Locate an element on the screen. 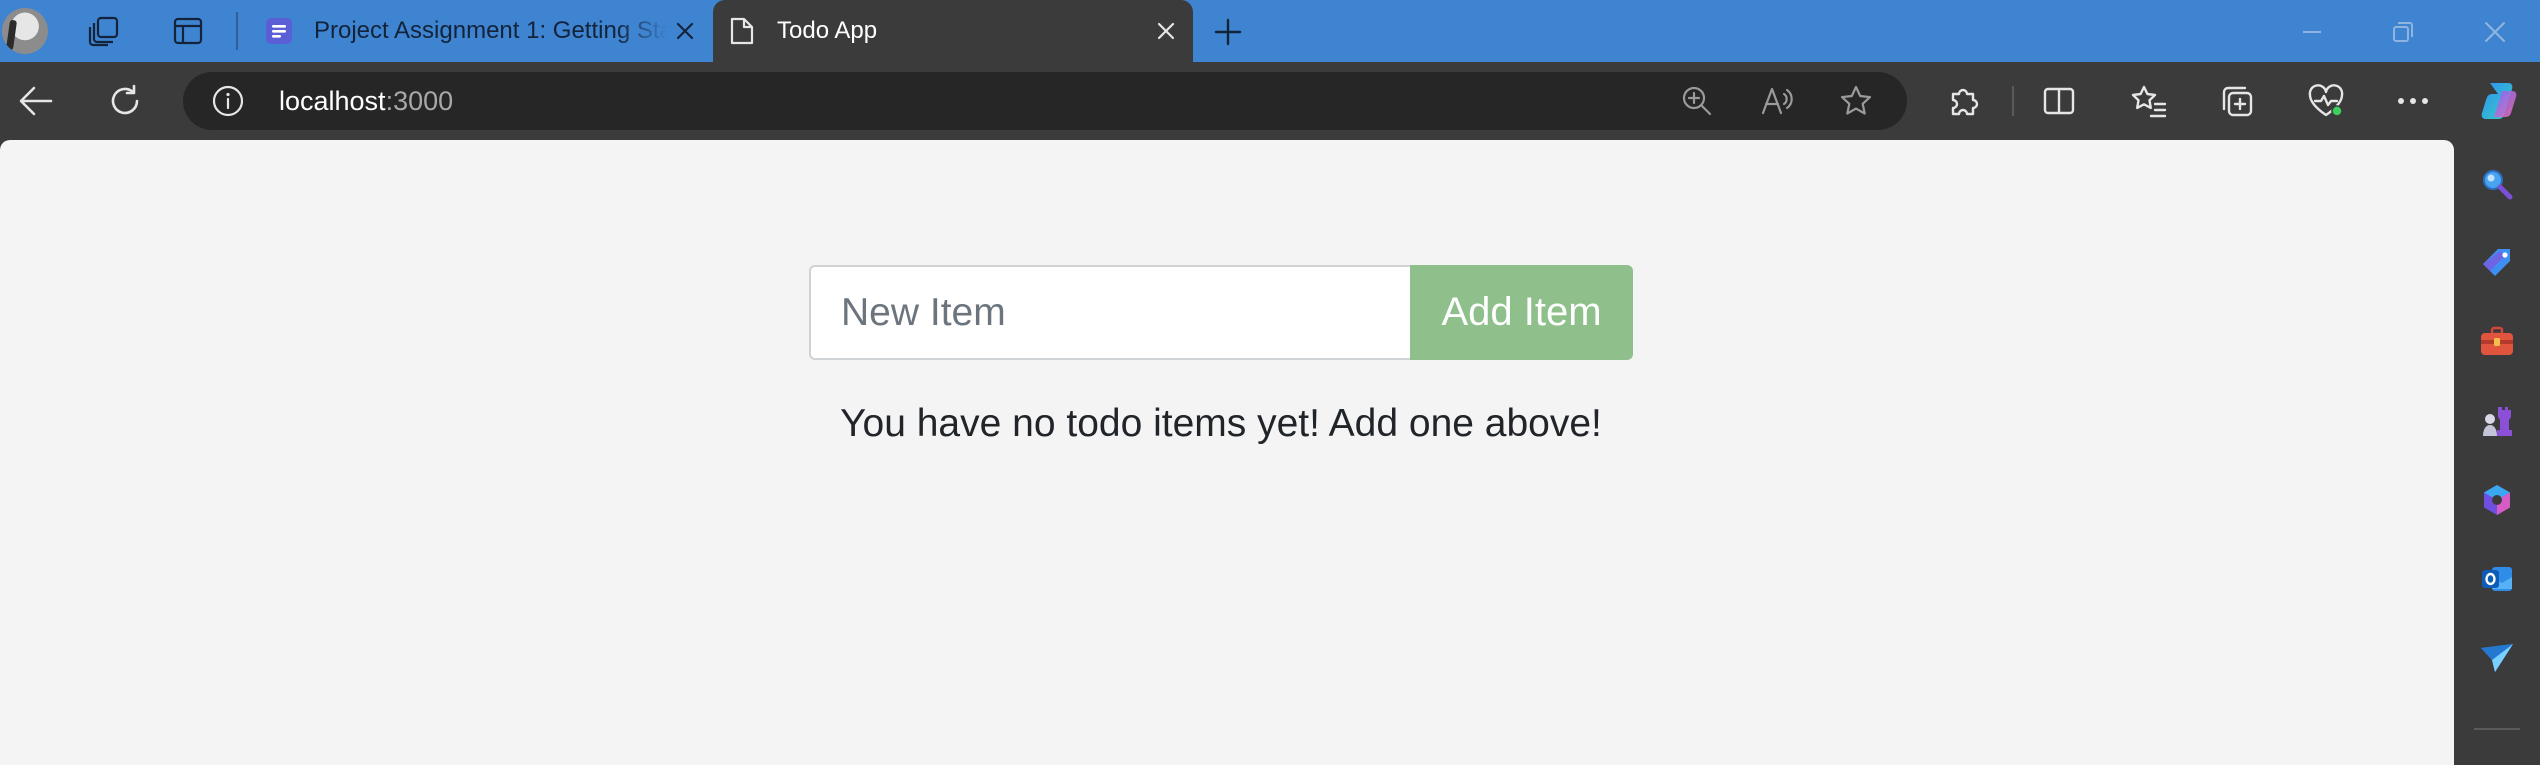 Image resolution: width=2540 pixels, height=765 pixels. back-button is located at coordinates (36, 101).